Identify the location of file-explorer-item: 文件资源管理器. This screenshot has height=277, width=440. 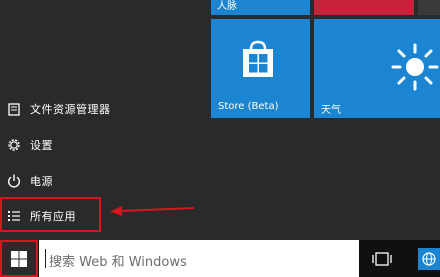
(102, 109).